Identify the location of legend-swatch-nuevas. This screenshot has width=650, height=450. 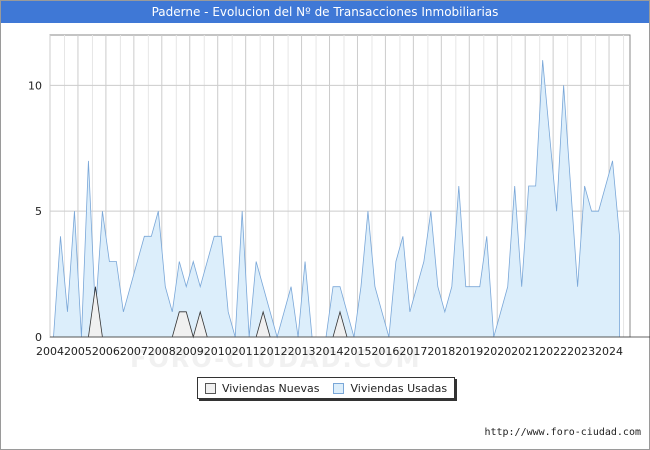
(210, 388).